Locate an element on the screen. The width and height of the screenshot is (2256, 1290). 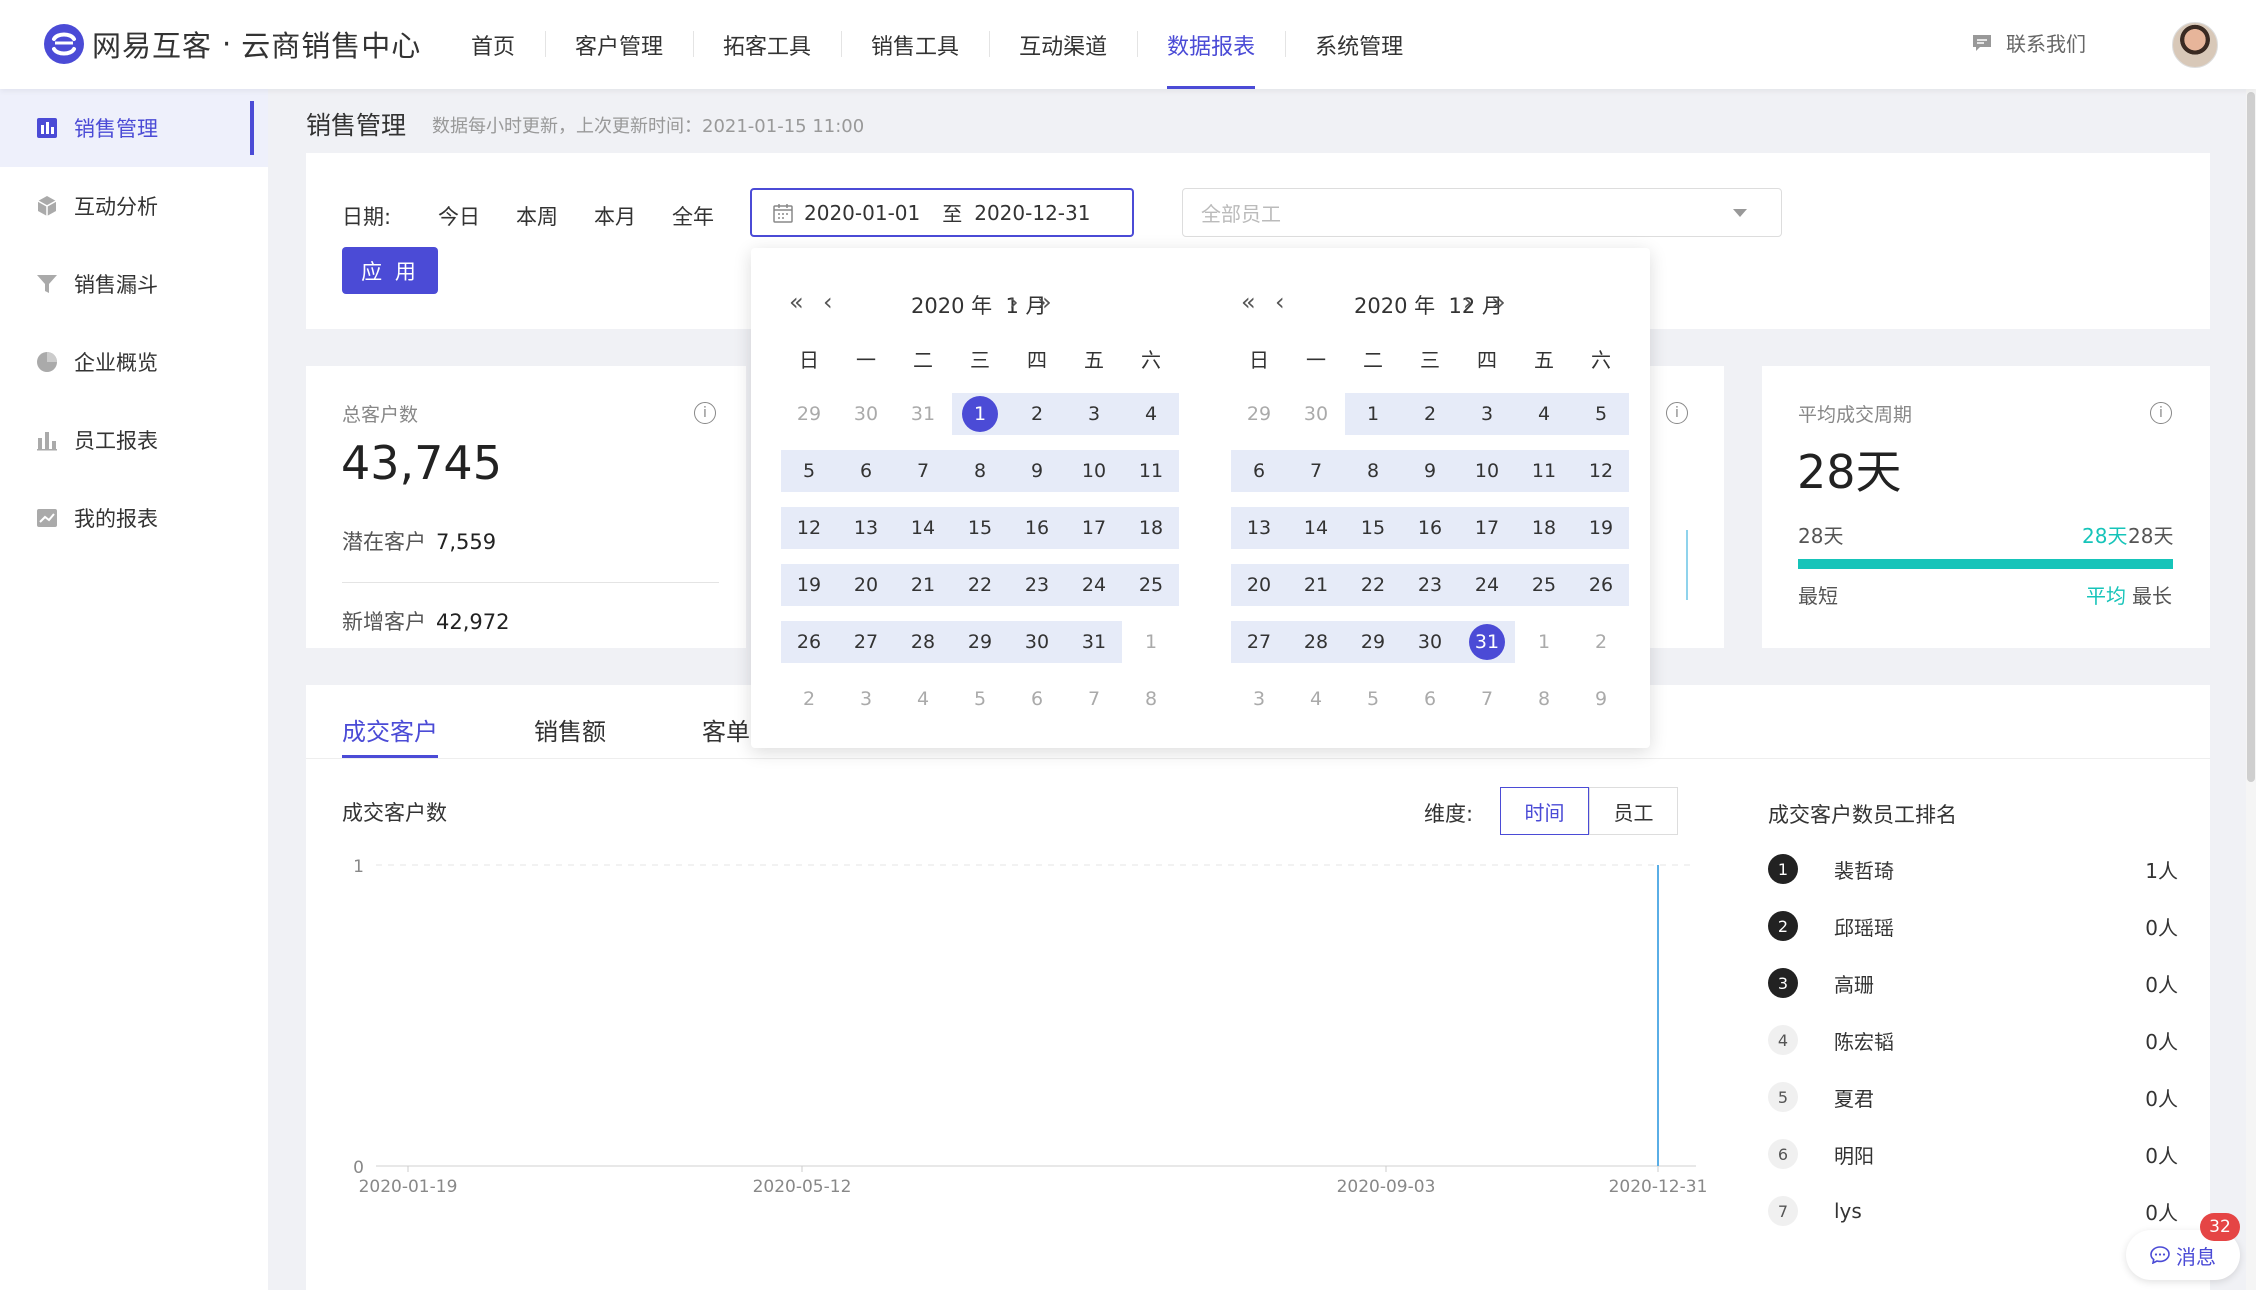
right-year: 2020 年 is located at coordinates (1394, 306).